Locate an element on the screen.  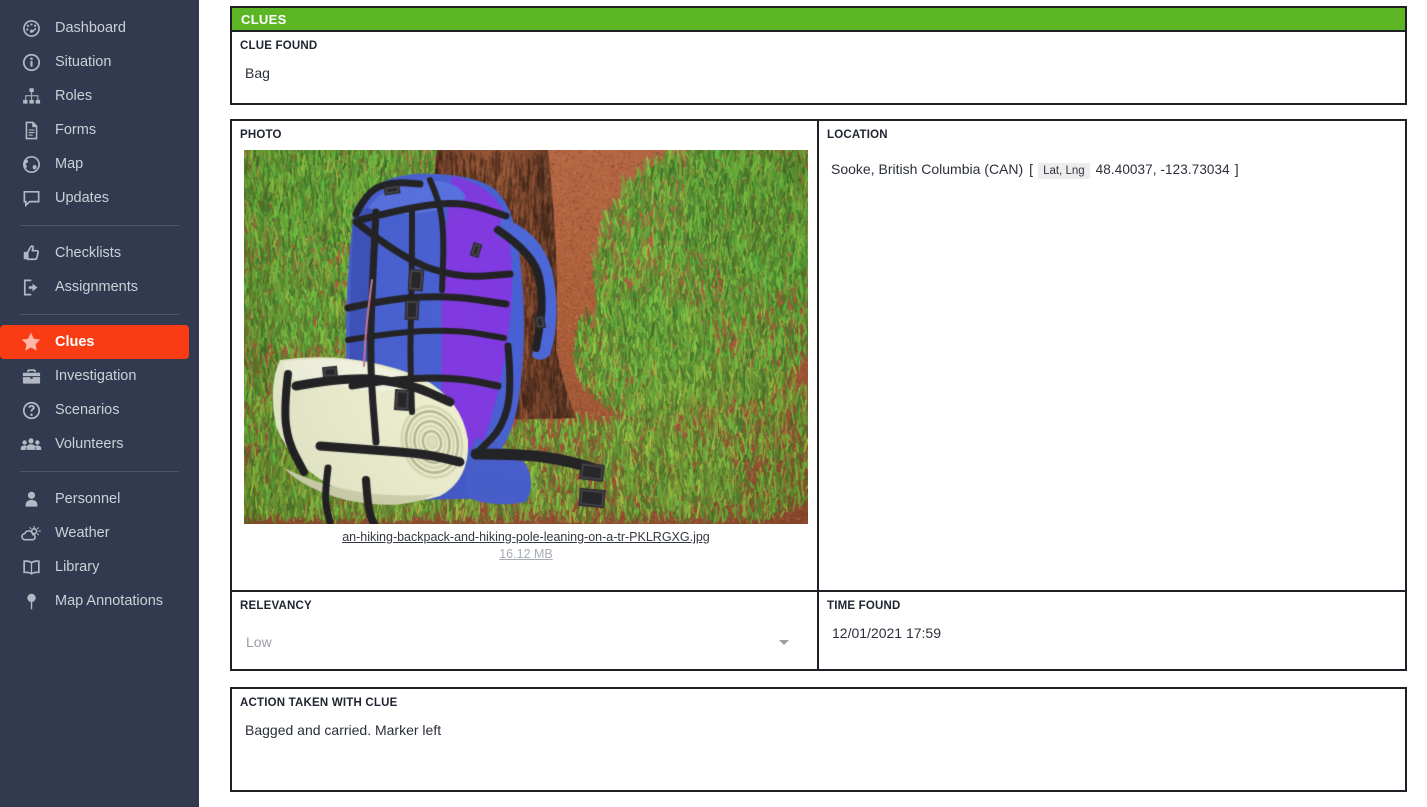
sidebar-item-weather: Weather is located at coordinates (94, 533).